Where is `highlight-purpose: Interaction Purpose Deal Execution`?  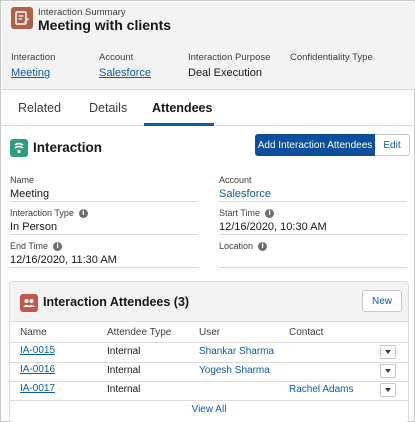
highlight-purpose: Interaction Purpose Deal Execution is located at coordinates (229, 65).